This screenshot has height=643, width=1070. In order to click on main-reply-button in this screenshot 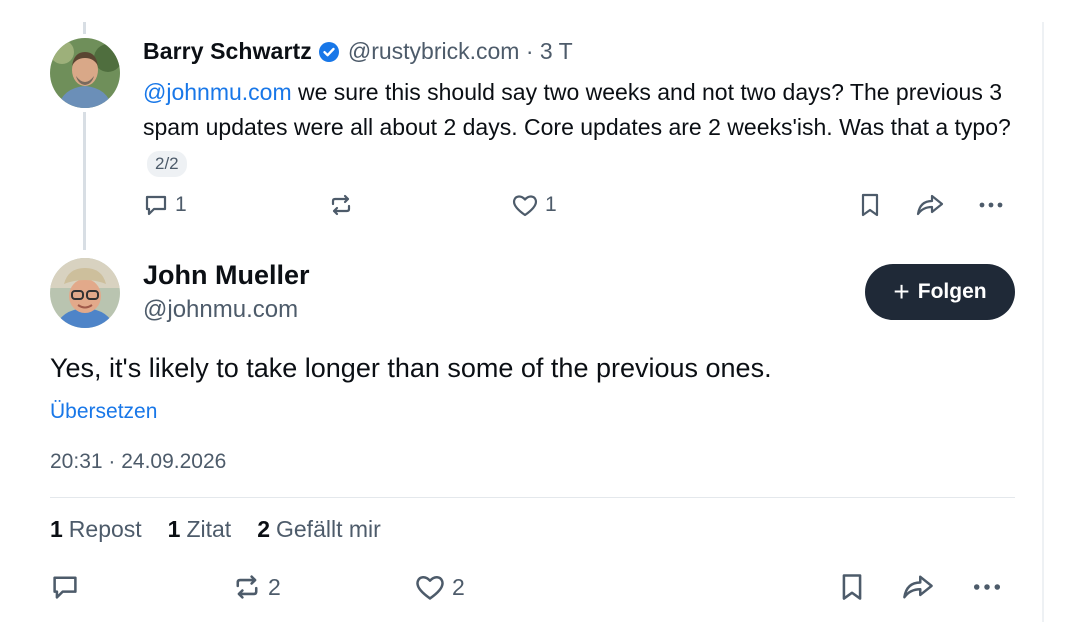, I will do `click(65, 587)`.